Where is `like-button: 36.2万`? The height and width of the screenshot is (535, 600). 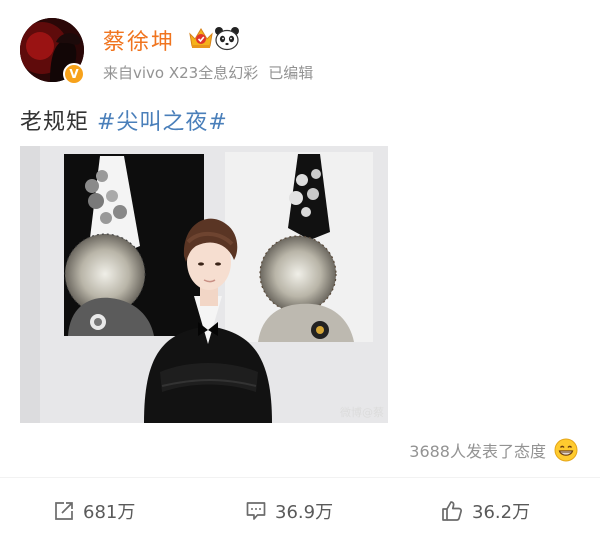 like-button: 36.2万 is located at coordinates (485, 511).